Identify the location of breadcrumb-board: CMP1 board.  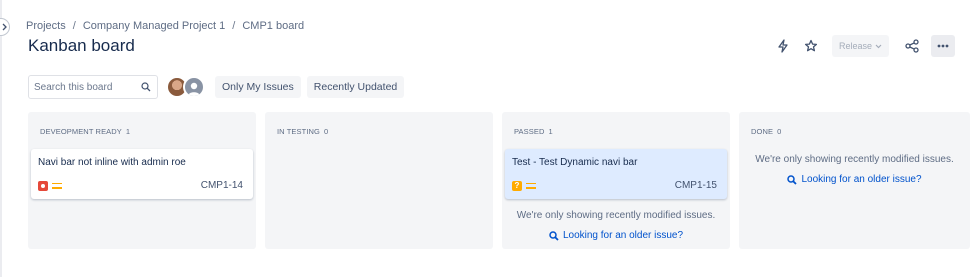
(273, 26).